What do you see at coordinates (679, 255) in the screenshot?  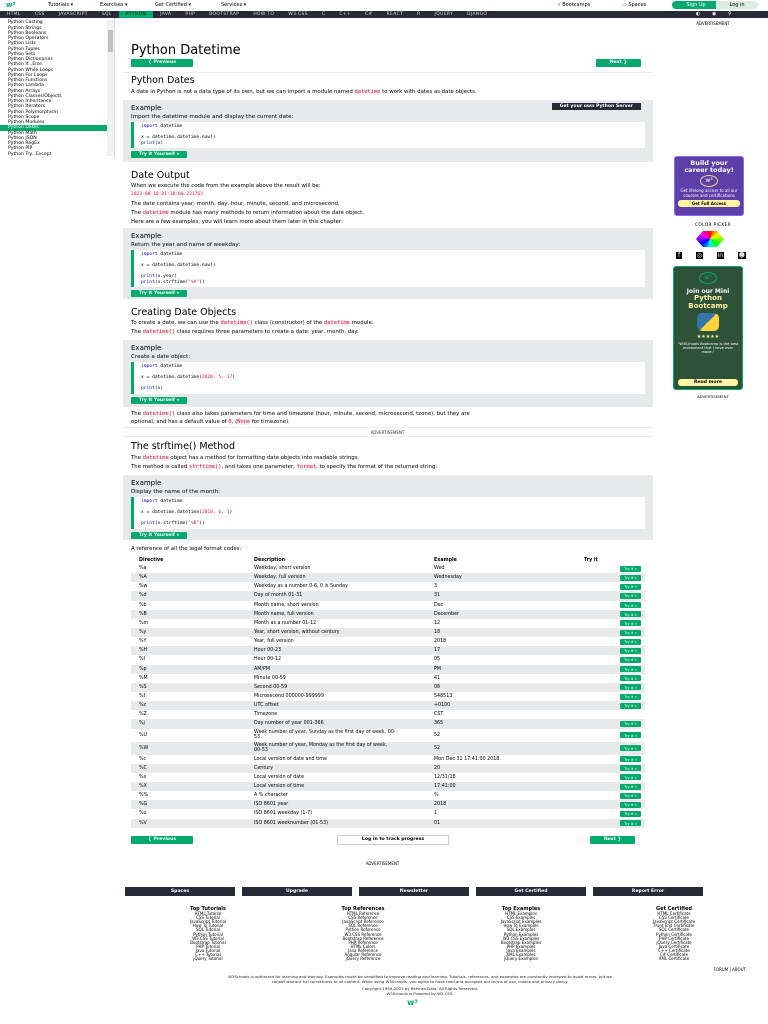 I see `facebook-icon: f` at bounding box center [679, 255].